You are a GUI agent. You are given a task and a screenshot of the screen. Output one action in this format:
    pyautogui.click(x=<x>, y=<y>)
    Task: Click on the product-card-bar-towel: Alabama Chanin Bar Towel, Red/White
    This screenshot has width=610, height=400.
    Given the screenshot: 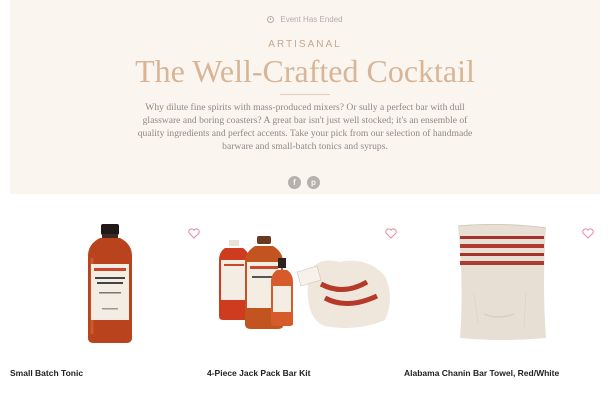 What is the action you would take?
    pyautogui.click(x=502, y=307)
    